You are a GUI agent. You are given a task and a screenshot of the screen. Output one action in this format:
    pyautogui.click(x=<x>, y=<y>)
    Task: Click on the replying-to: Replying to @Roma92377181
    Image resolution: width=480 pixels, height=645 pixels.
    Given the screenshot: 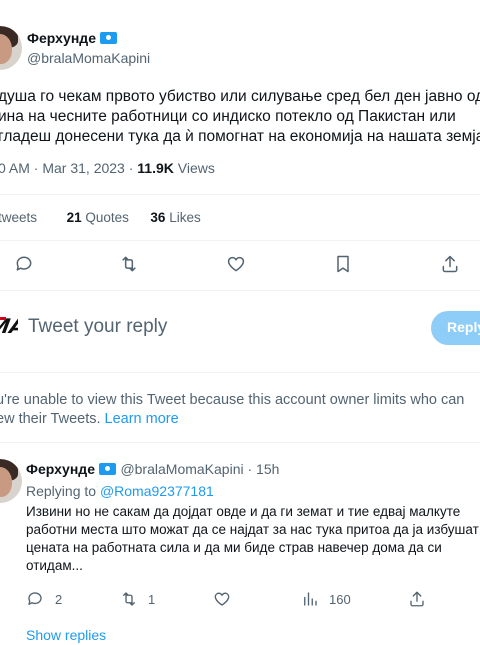 What is the action you would take?
    pyautogui.click(x=120, y=491)
    